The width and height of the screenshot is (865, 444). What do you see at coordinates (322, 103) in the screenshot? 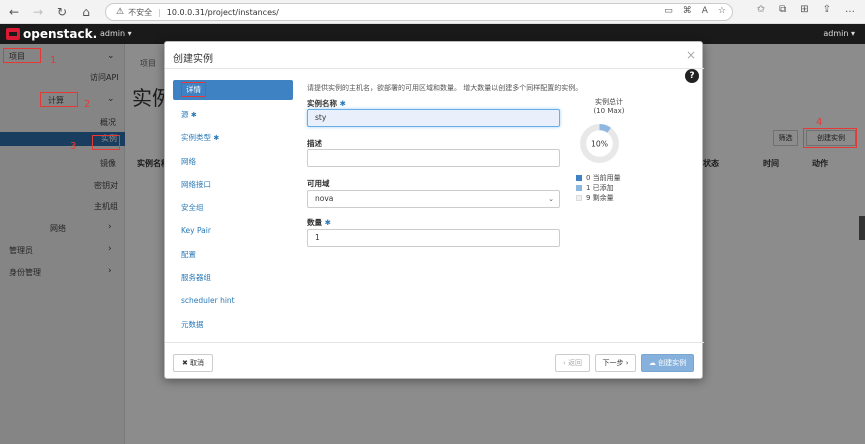
I see `field-label-text: 实例名称` at bounding box center [322, 103].